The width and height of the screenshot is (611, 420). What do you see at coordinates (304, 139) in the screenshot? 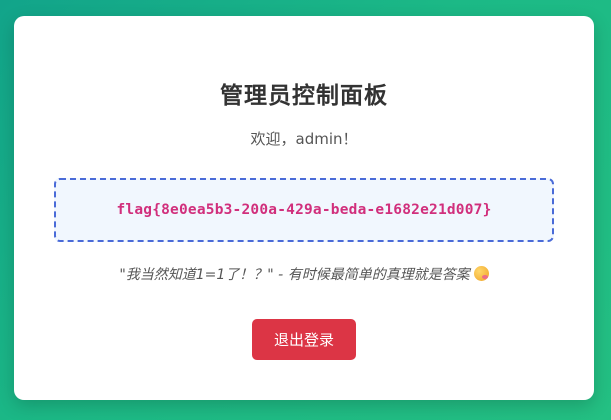
I see `welcome-message: 欢迎，admin！` at bounding box center [304, 139].